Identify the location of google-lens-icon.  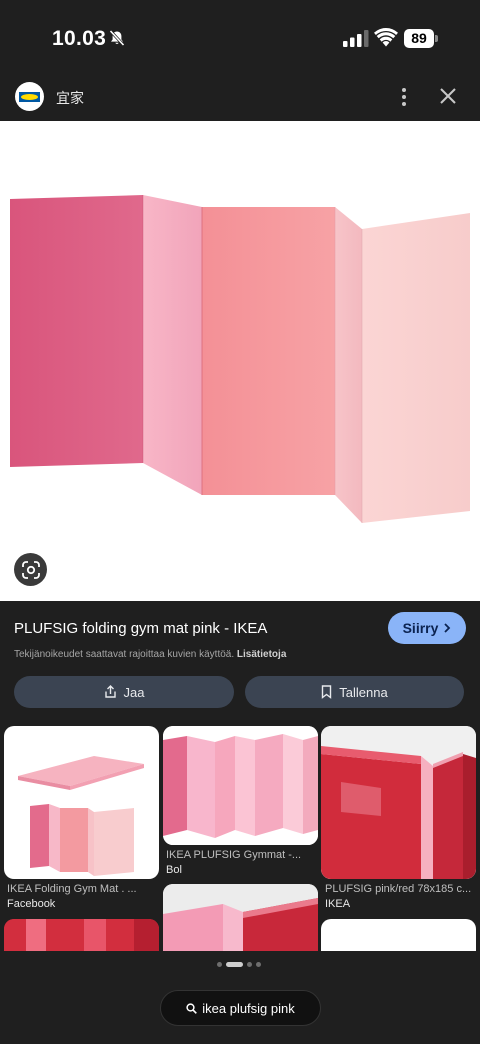
(30, 569).